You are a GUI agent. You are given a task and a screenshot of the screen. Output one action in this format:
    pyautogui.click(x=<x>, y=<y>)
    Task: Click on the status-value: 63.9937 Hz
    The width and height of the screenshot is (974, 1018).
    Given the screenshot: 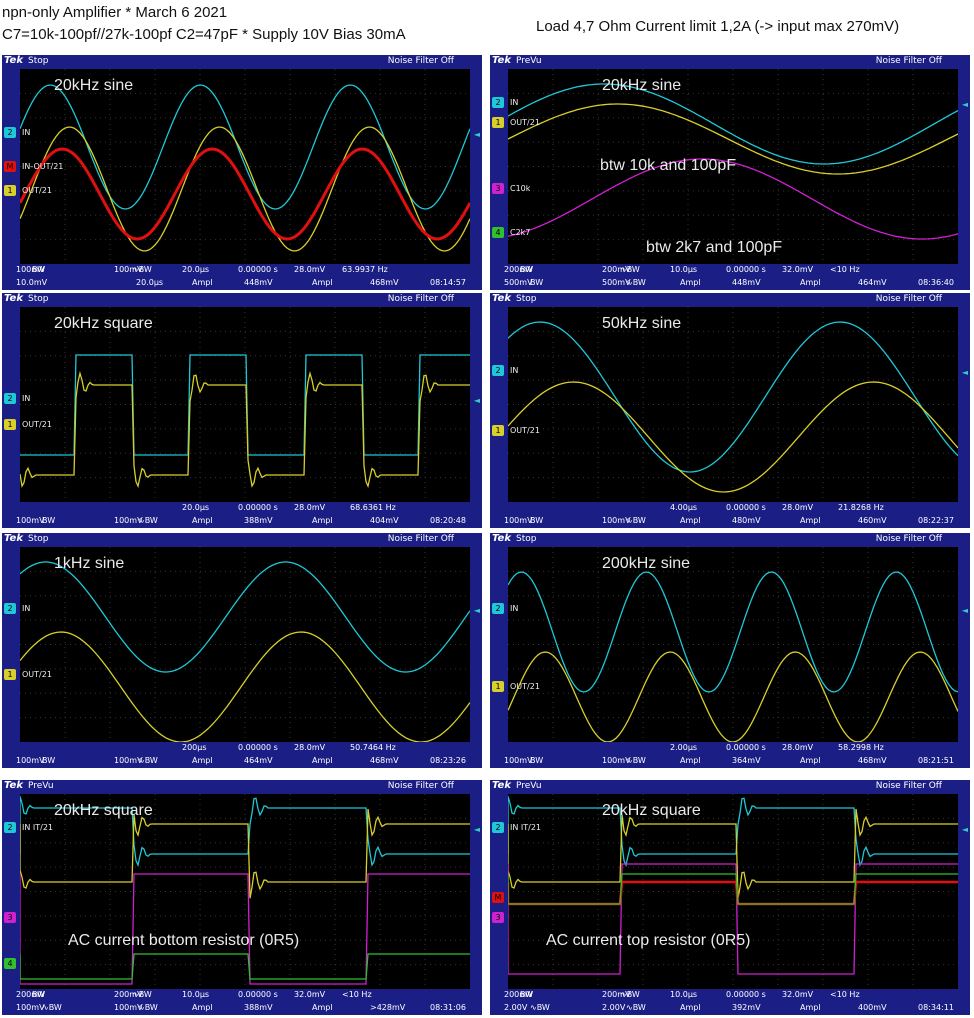 What is the action you would take?
    pyautogui.click(x=365, y=269)
    